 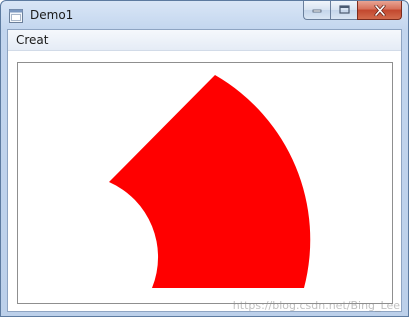 I want to click on maximize-button, so click(x=343, y=10).